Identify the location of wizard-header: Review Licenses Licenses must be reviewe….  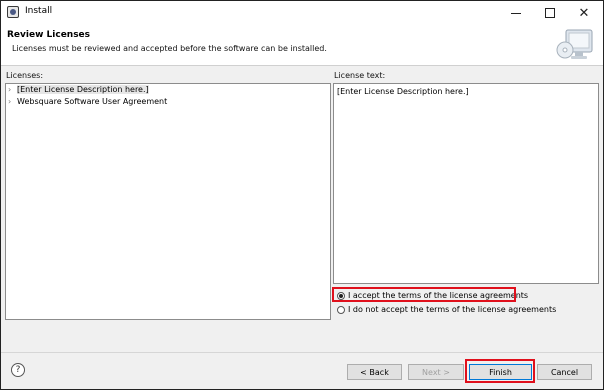
(302, 45).